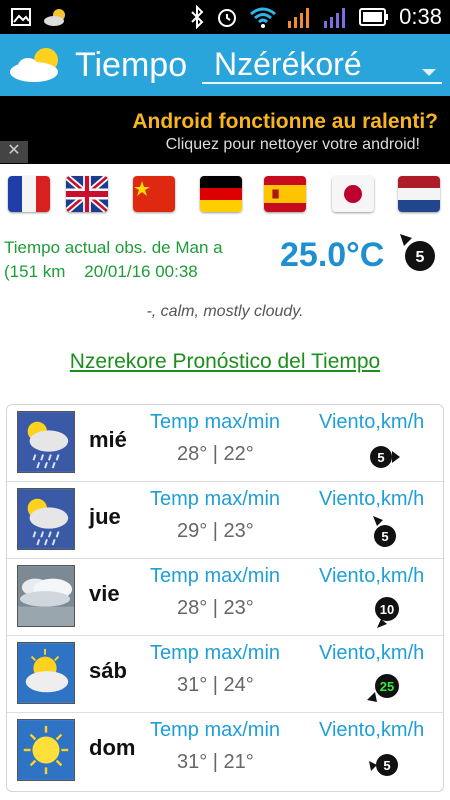 The height and width of the screenshot is (800, 450). What do you see at coordinates (105, 516) in the screenshot?
I see `forecast-day: jue` at bounding box center [105, 516].